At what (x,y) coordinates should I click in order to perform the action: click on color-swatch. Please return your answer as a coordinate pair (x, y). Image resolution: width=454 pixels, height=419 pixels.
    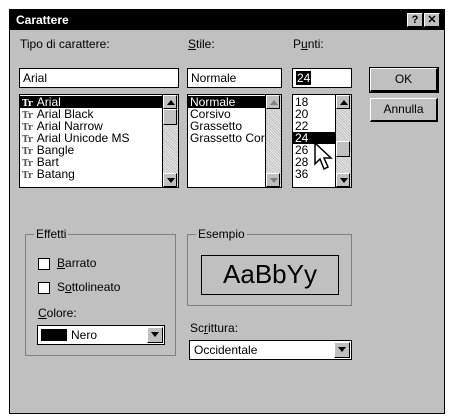
    Looking at the image, I should click on (54, 335).